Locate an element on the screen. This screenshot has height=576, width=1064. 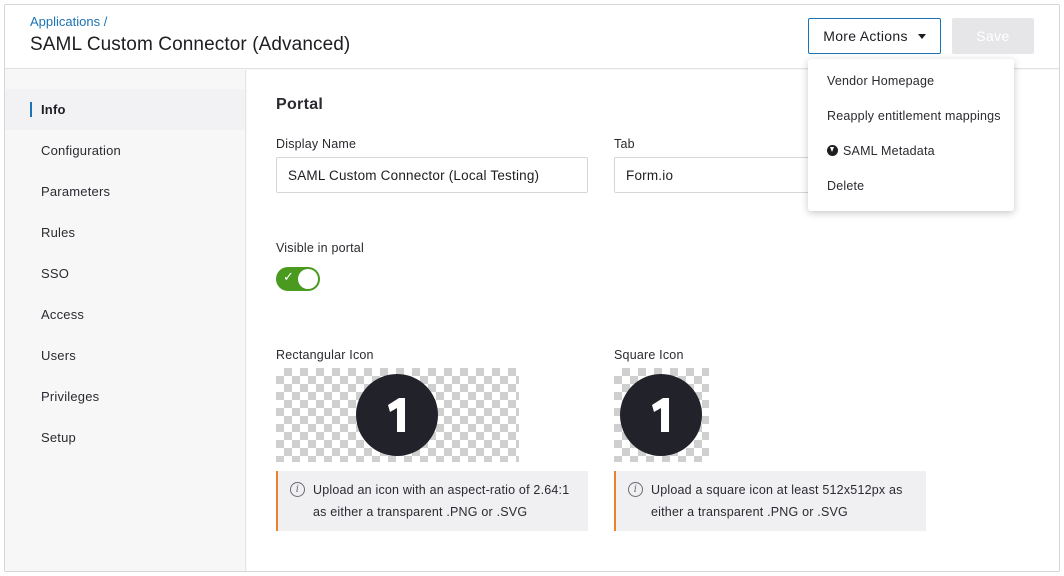
breadcrumb-applications-link: Applications / is located at coordinates (68, 21).